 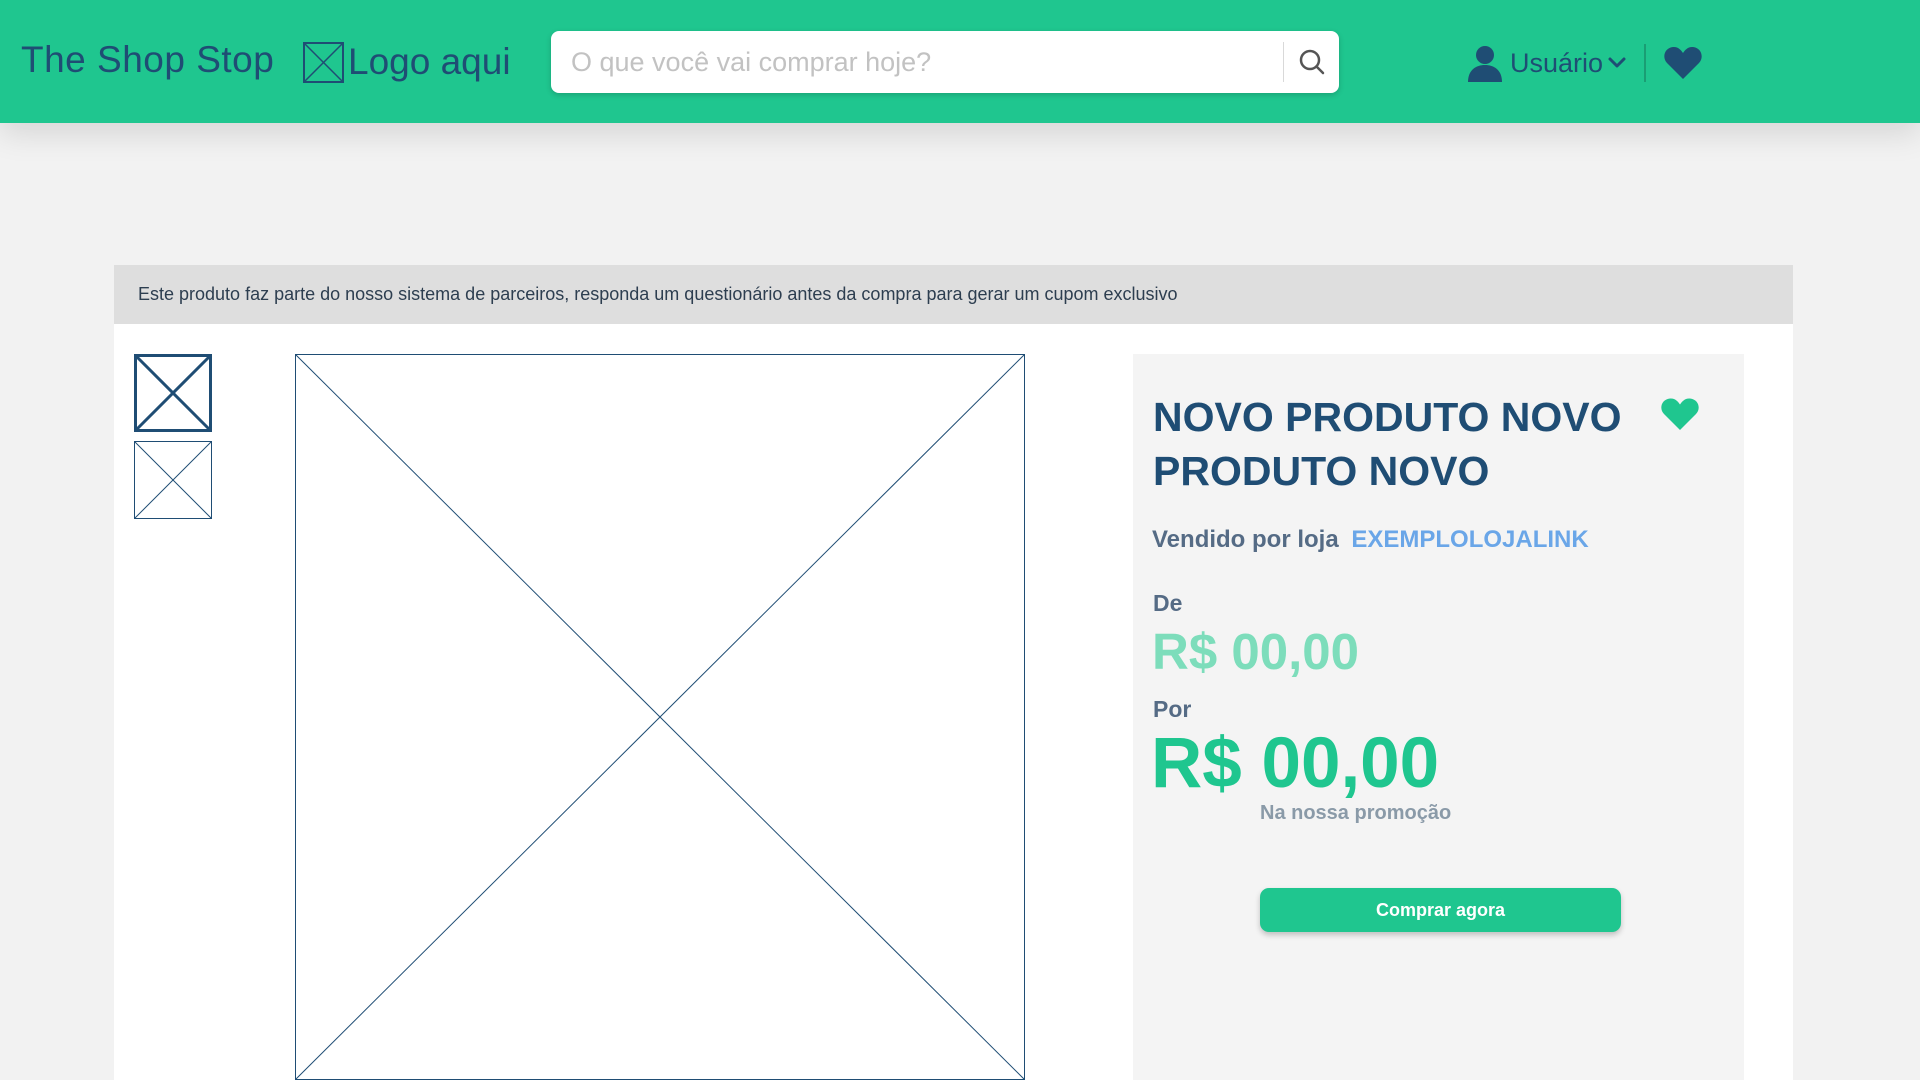 What do you see at coordinates (147, 60) in the screenshot?
I see `brand-name: The Shop Stop` at bounding box center [147, 60].